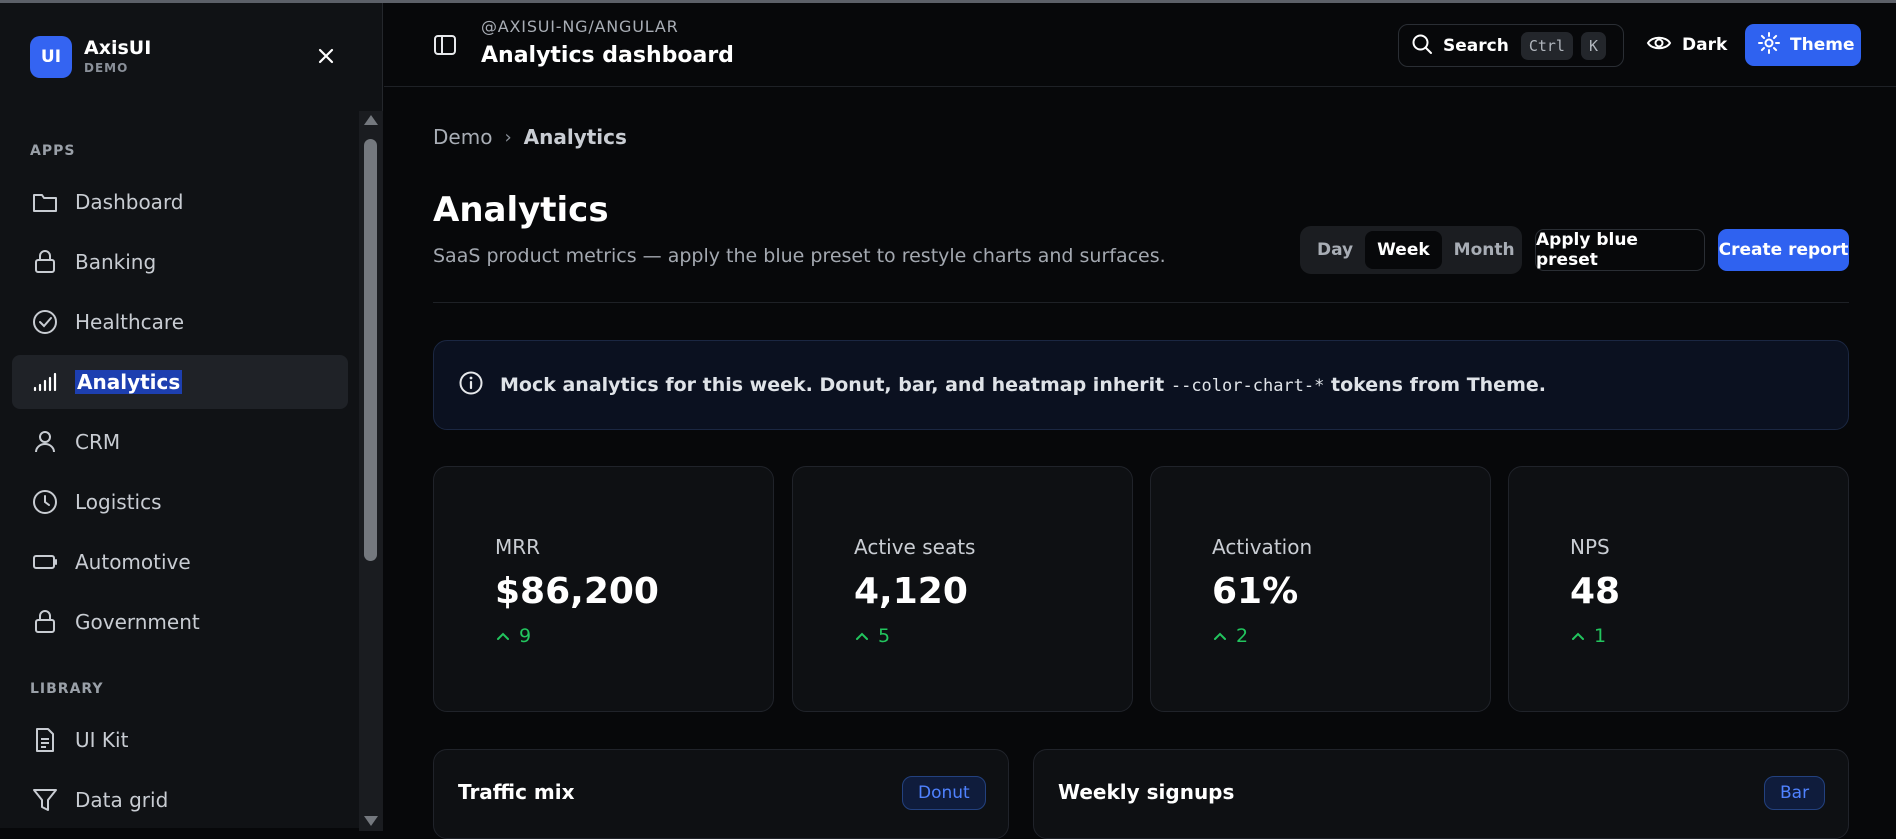 This screenshot has height=839, width=1896. What do you see at coordinates (1588, 636) in the screenshot?
I see `kpi-delta: 1` at bounding box center [1588, 636].